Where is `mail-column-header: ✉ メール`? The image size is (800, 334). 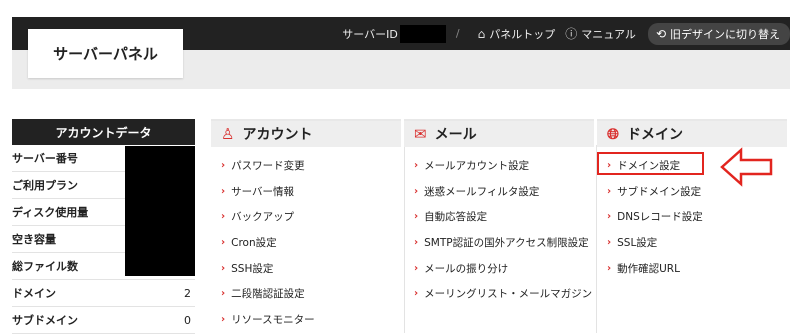
mail-column-header: ✉ メール is located at coordinates (499, 133).